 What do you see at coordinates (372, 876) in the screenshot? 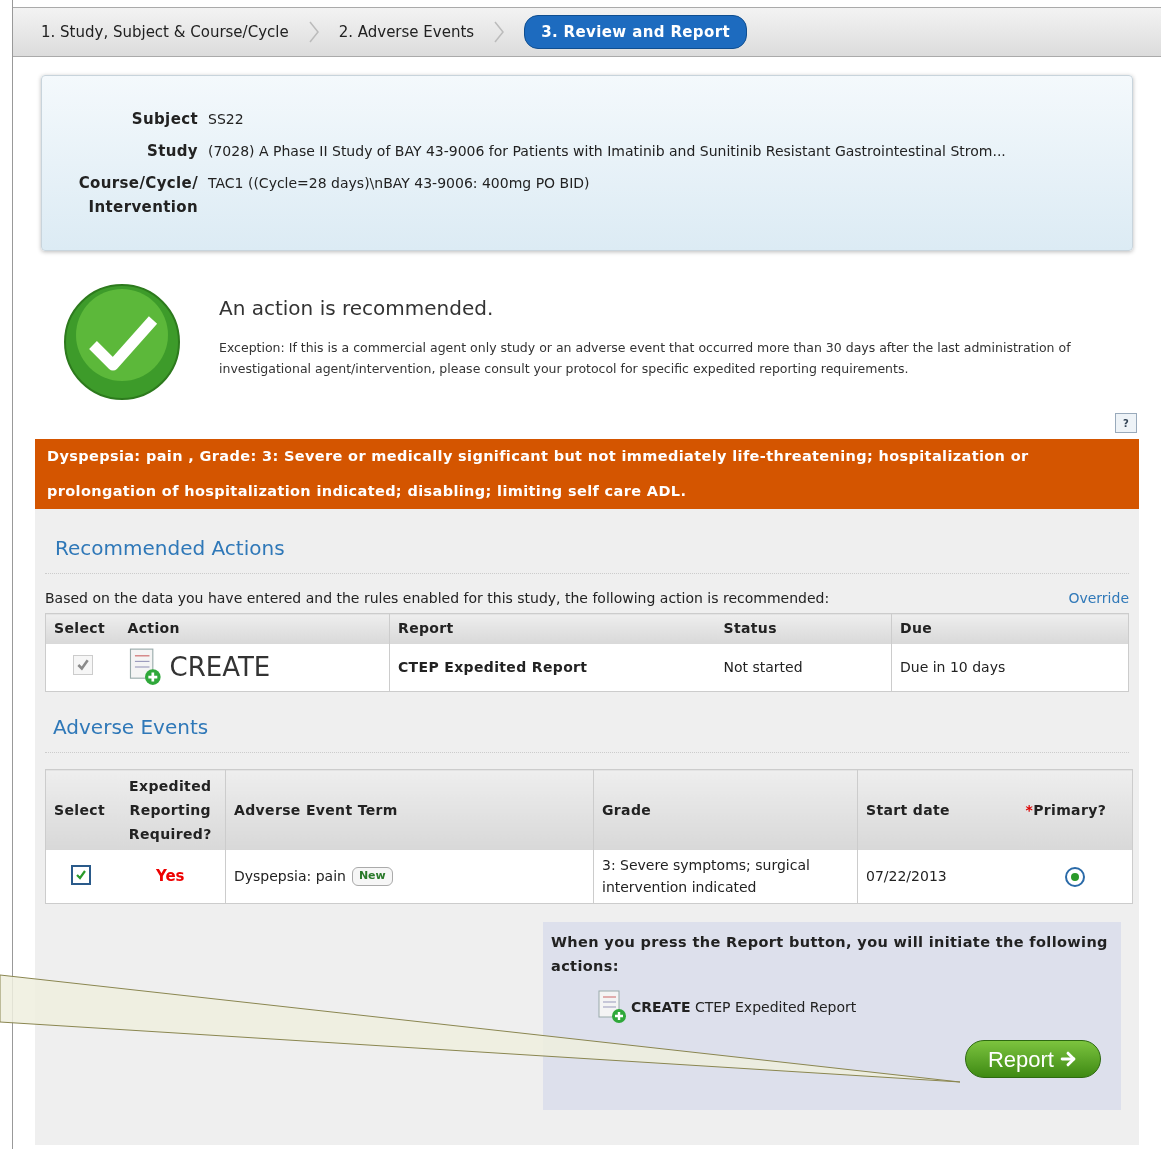
I see `new-badge: New` at bounding box center [372, 876].